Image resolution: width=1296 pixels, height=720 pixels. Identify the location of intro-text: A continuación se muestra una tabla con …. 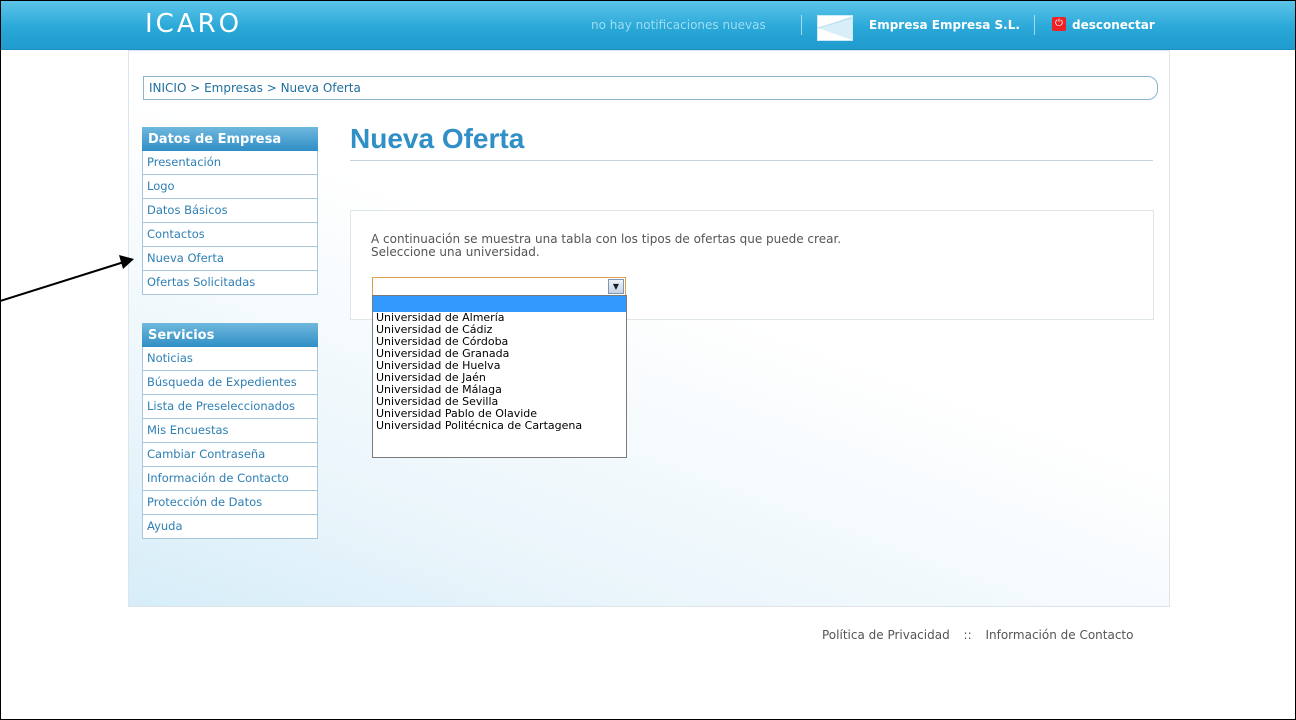
(606, 246).